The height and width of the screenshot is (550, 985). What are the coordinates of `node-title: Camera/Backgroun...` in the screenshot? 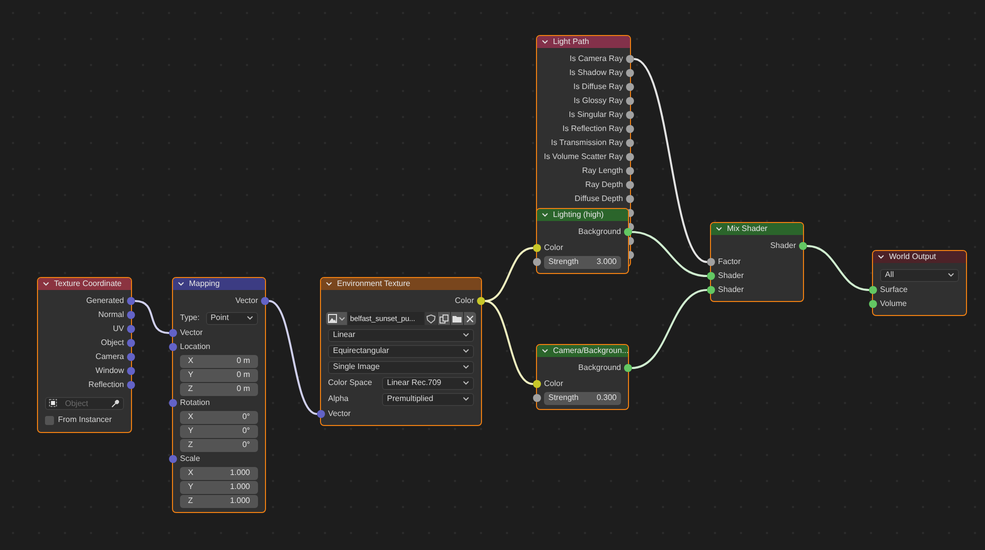 It's located at (591, 351).